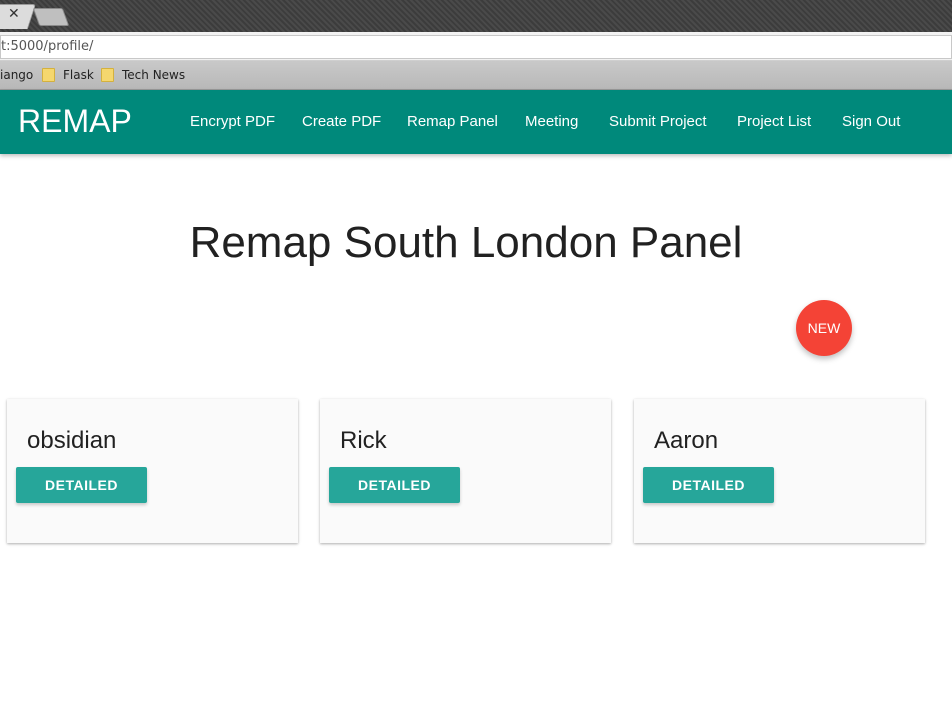 The width and height of the screenshot is (952, 713). I want to click on new-tab-button, so click(51, 17).